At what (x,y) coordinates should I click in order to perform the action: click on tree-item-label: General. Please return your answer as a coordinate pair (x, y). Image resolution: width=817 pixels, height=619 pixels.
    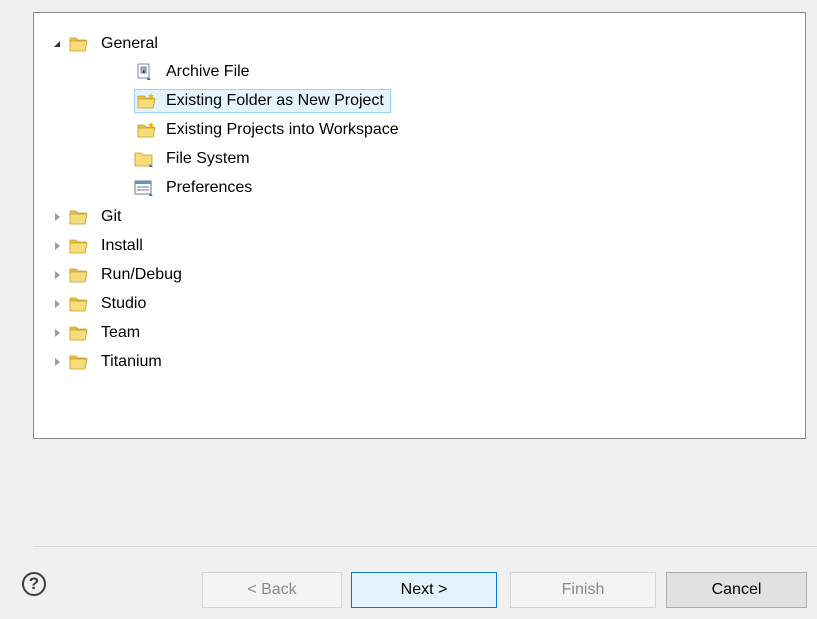
    Looking at the image, I should click on (129, 43).